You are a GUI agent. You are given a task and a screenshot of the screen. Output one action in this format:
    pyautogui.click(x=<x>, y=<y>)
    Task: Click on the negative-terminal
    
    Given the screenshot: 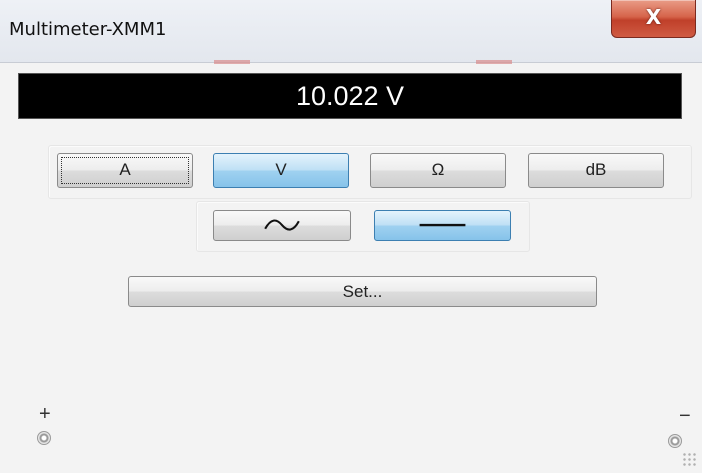 What is the action you would take?
    pyautogui.click(x=675, y=441)
    